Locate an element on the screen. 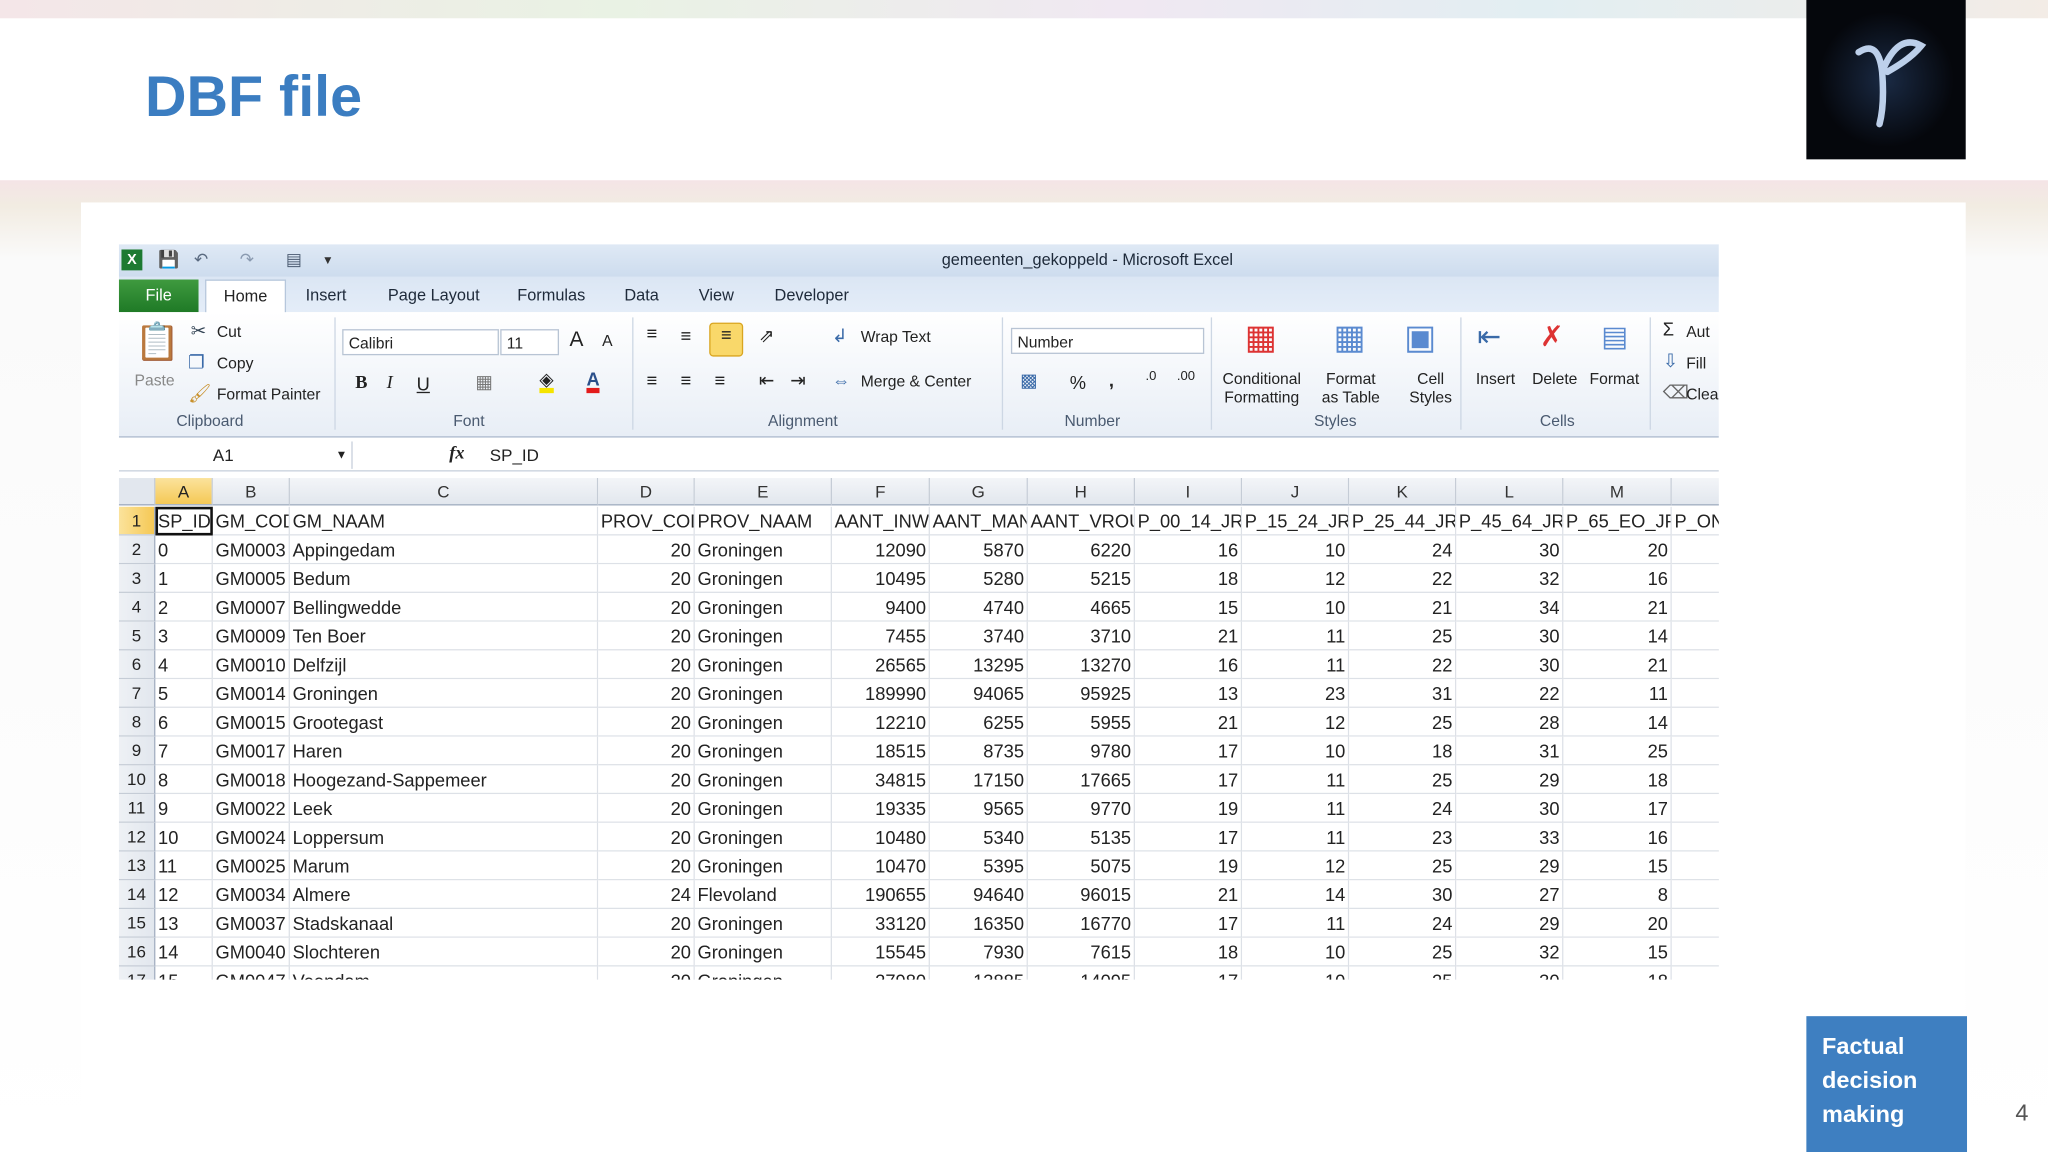 The width and height of the screenshot is (2048, 1152). table-cell: 9780 is located at coordinates (1081, 751).